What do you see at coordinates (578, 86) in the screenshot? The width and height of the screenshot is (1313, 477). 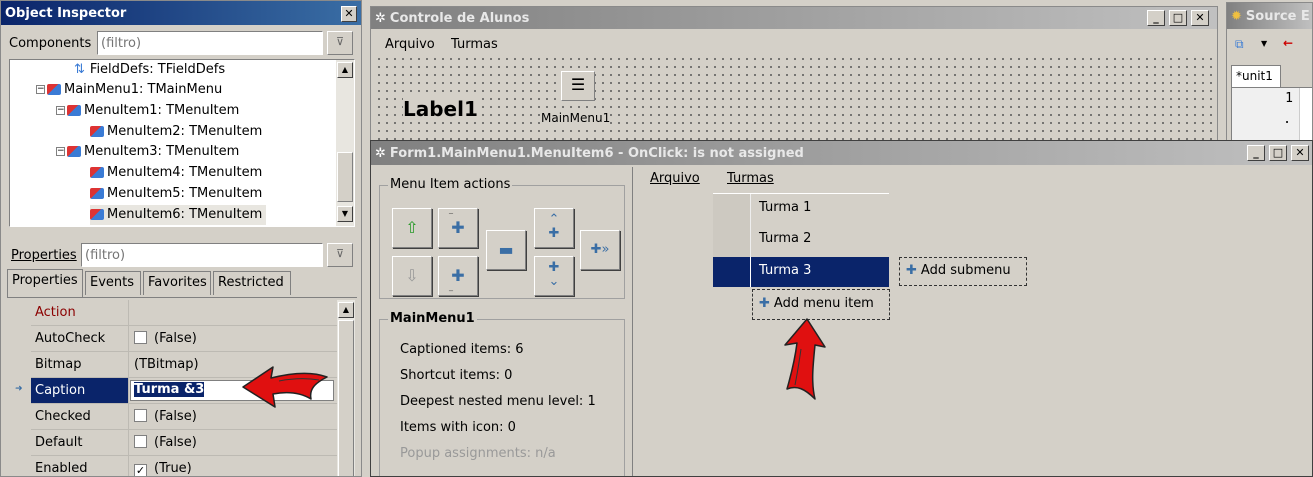 I see `mainmenu-component-icon: ☰` at bounding box center [578, 86].